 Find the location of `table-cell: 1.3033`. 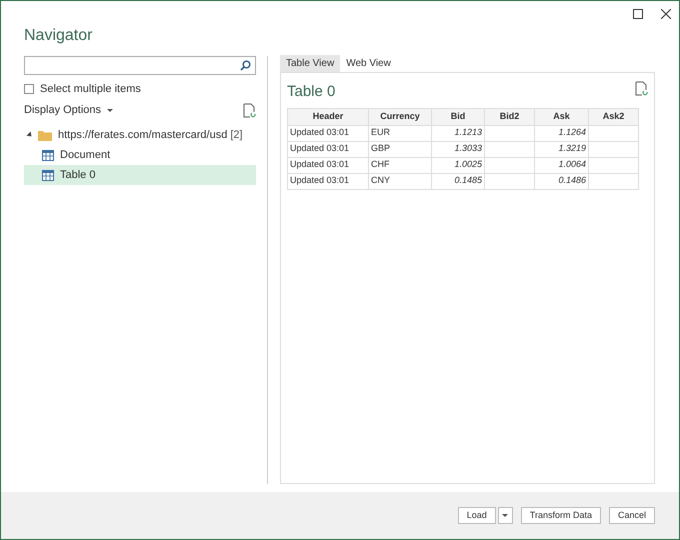

table-cell: 1.3033 is located at coordinates (458, 149).